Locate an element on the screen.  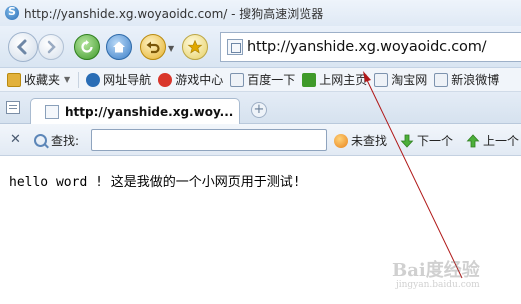
bookmark-homepage: 上网主页 is located at coordinates (334, 79).